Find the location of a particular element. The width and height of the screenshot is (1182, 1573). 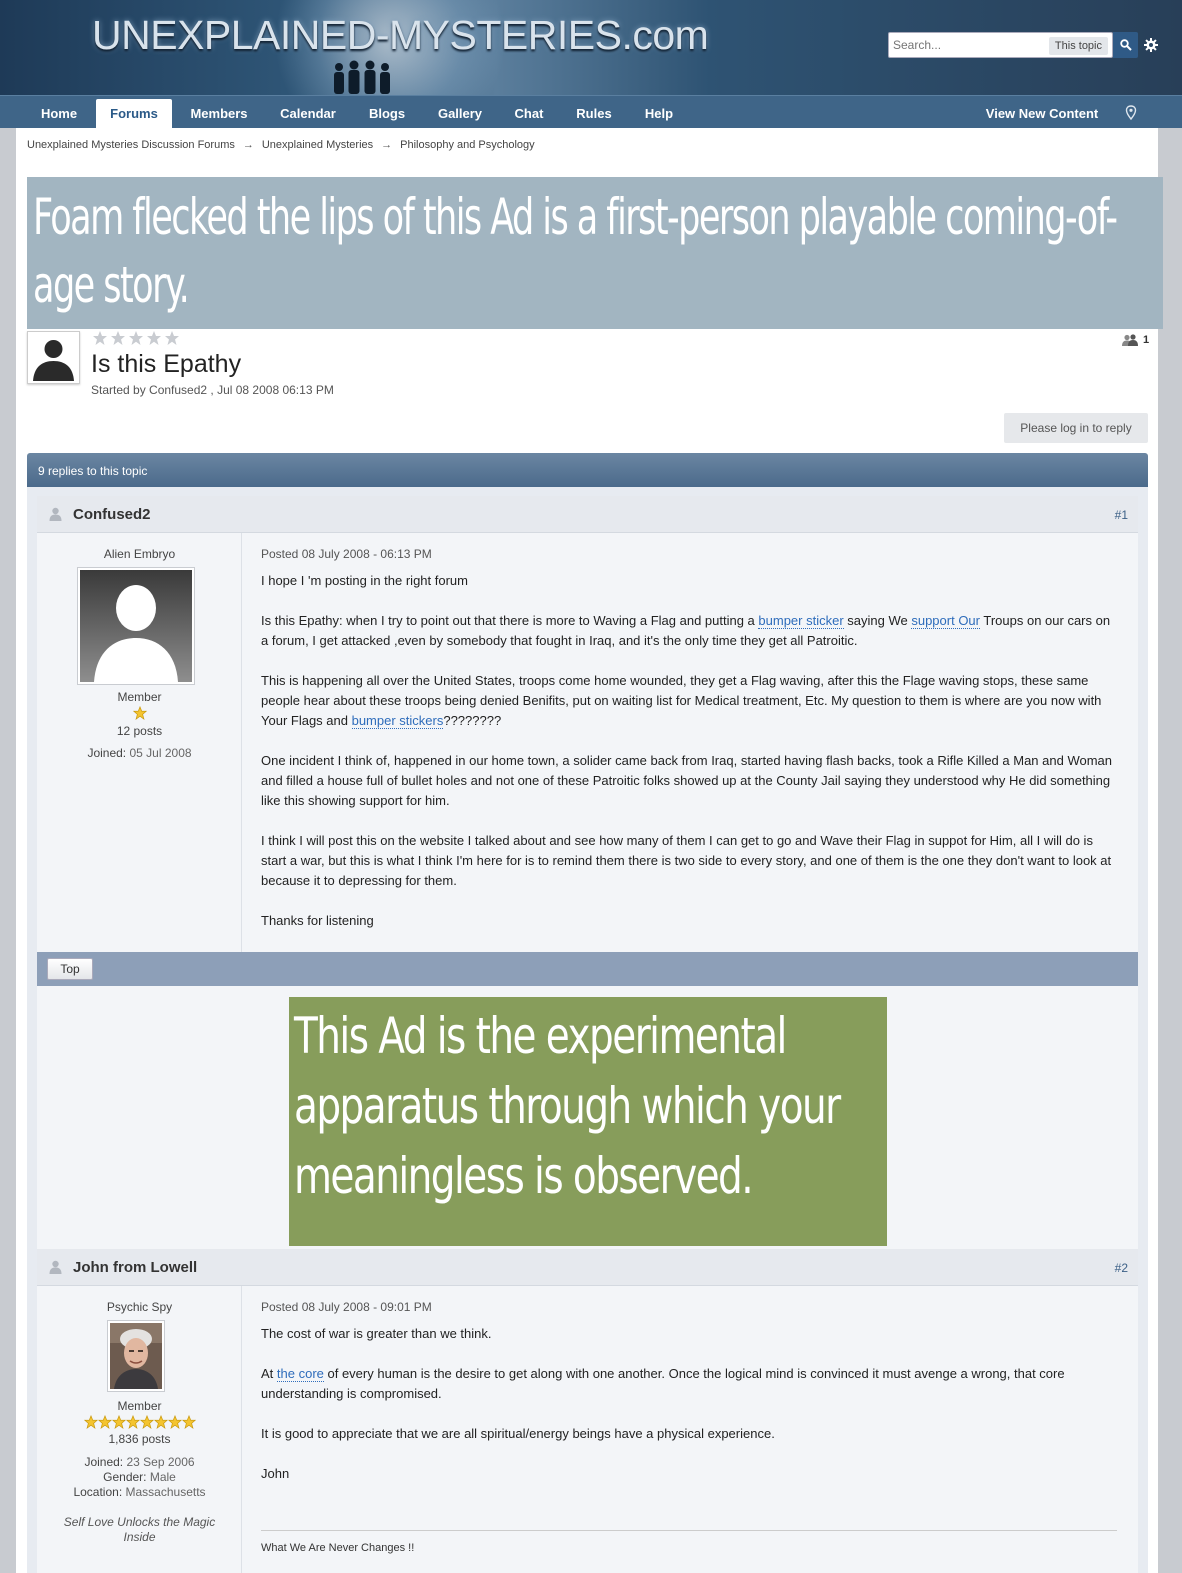

gender-value: Male is located at coordinates (162, 1477).